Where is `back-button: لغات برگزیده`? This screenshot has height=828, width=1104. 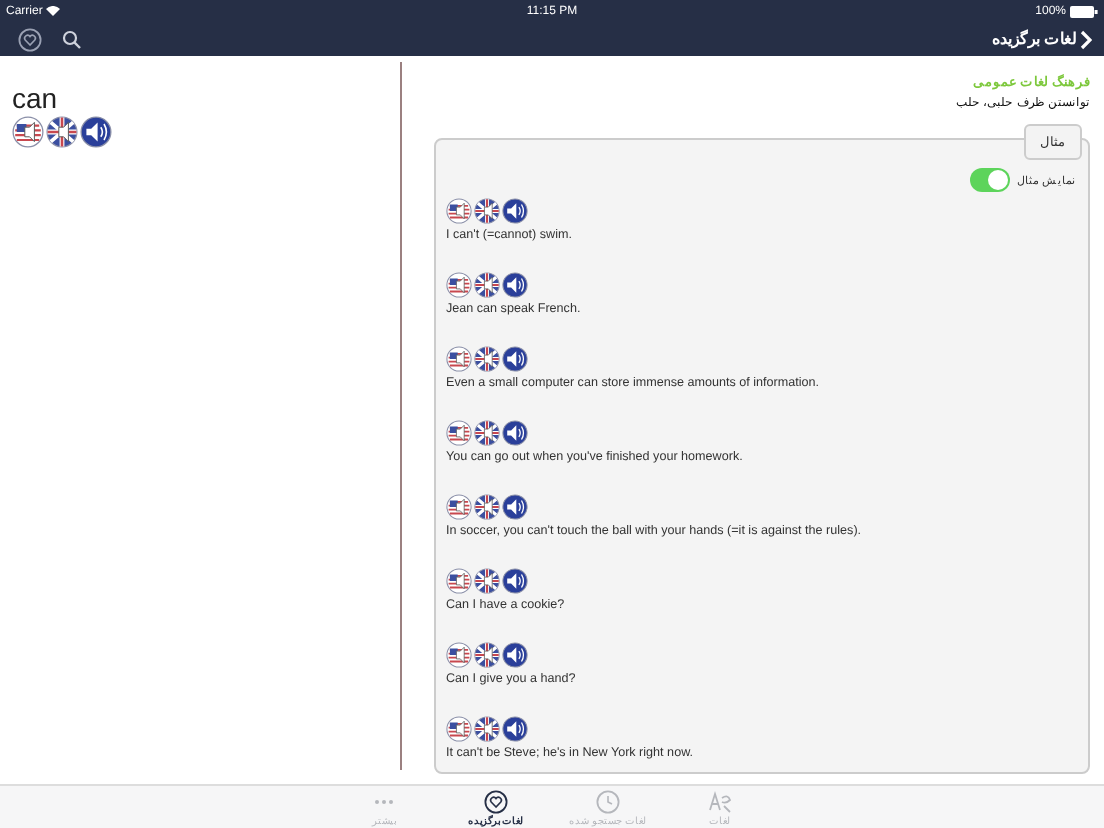 back-button: لغات برگزیده is located at coordinates (1041, 39).